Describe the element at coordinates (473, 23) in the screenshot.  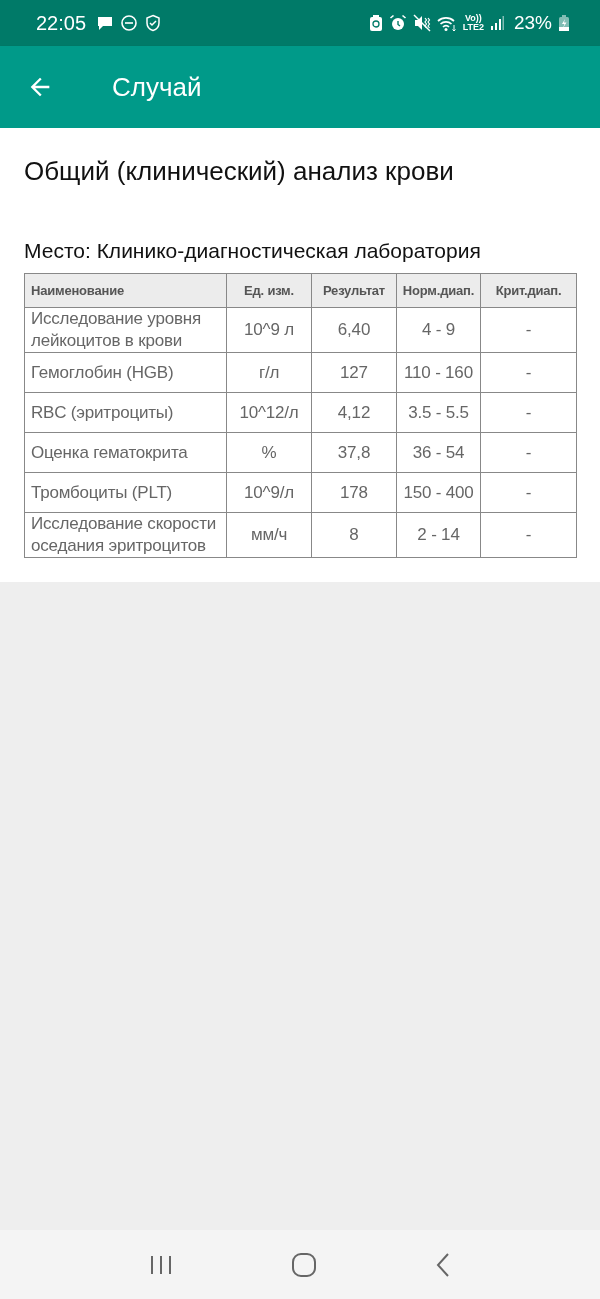
I see `network-type-label: Vo)) LTE2` at that location.